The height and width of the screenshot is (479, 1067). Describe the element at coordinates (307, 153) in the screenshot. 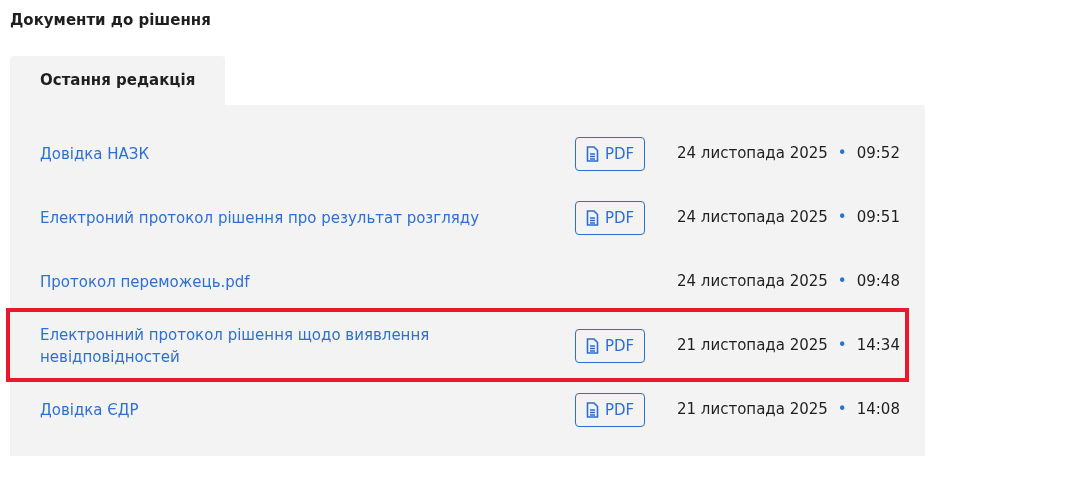

I see `document-link: Довідка НАЗК` at that location.